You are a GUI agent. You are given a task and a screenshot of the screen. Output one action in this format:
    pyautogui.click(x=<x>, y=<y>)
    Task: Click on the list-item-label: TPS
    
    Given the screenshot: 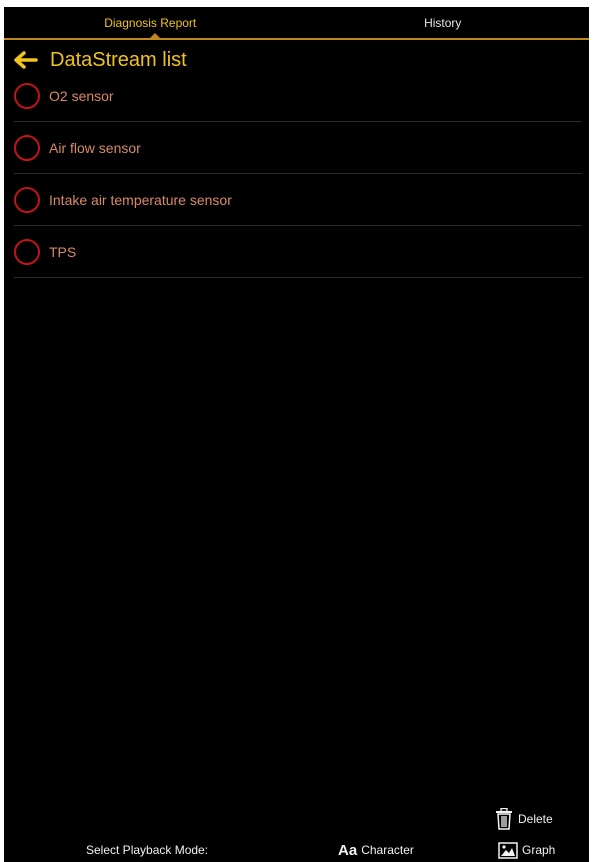 What is the action you would take?
    pyautogui.click(x=63, y=251)
    